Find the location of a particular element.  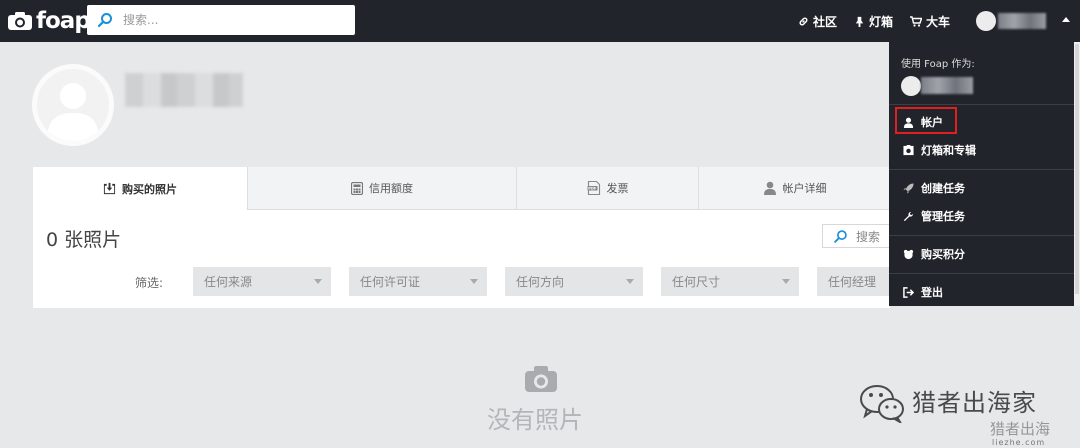

dropdown-avatar is located at coordinates (911, 86).